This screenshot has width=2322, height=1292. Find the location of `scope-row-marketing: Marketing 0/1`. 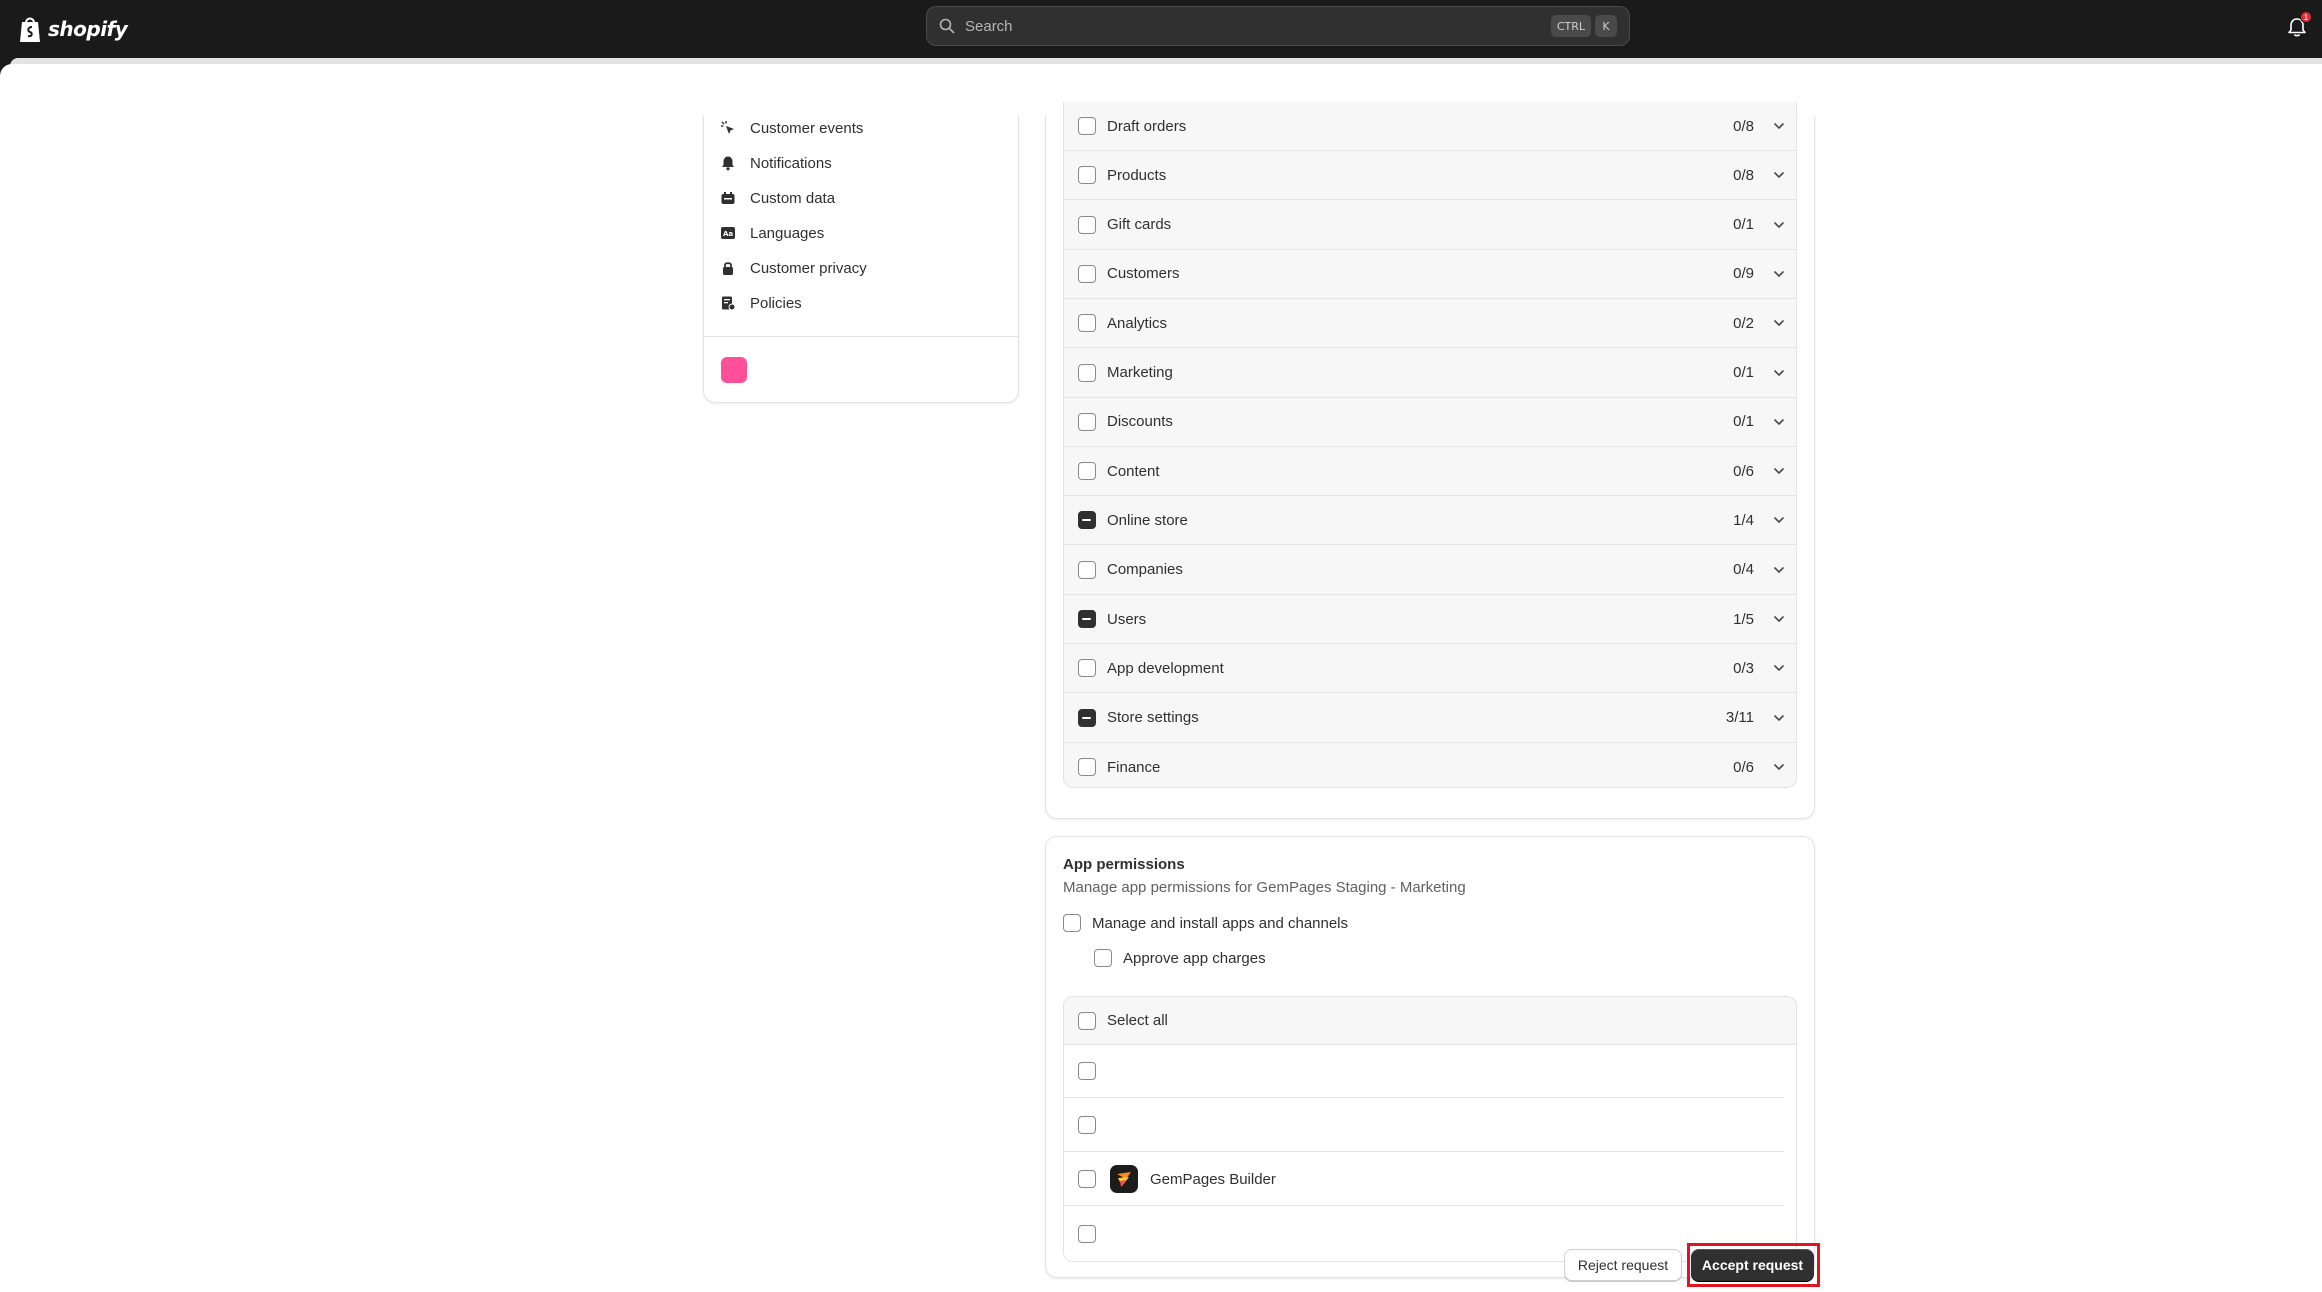

scope-row-marketing: Marketing 0/1 is located at coordinates (1430, 373).